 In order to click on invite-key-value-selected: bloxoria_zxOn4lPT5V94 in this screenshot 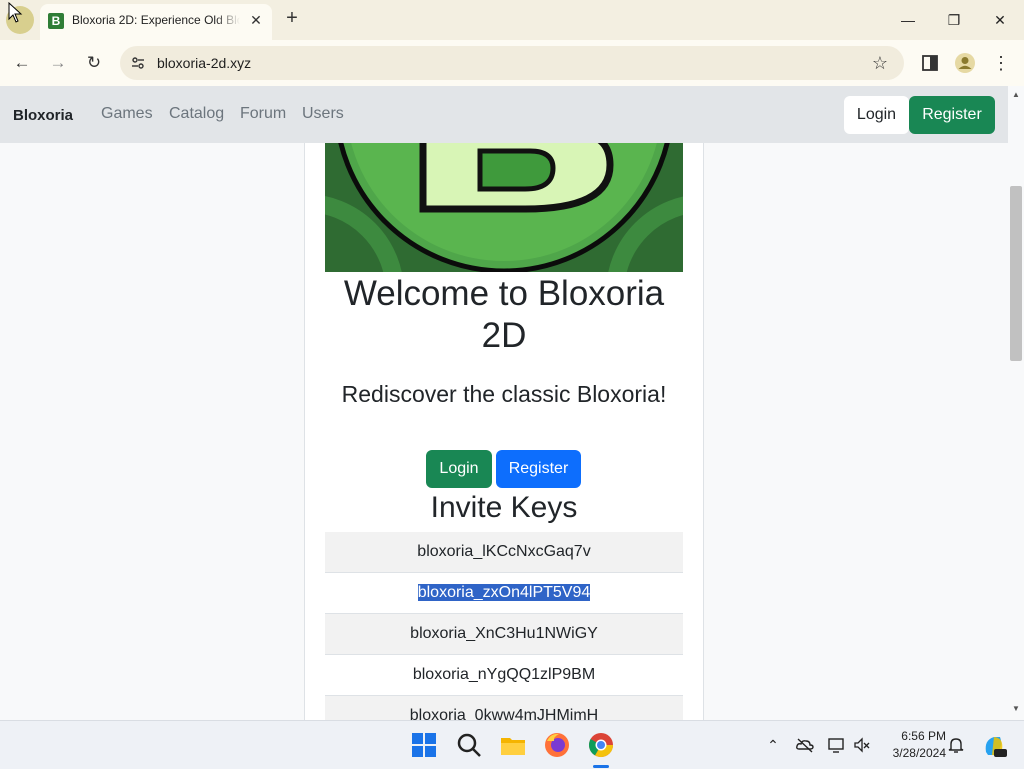, I will do `click(504, 592)`.